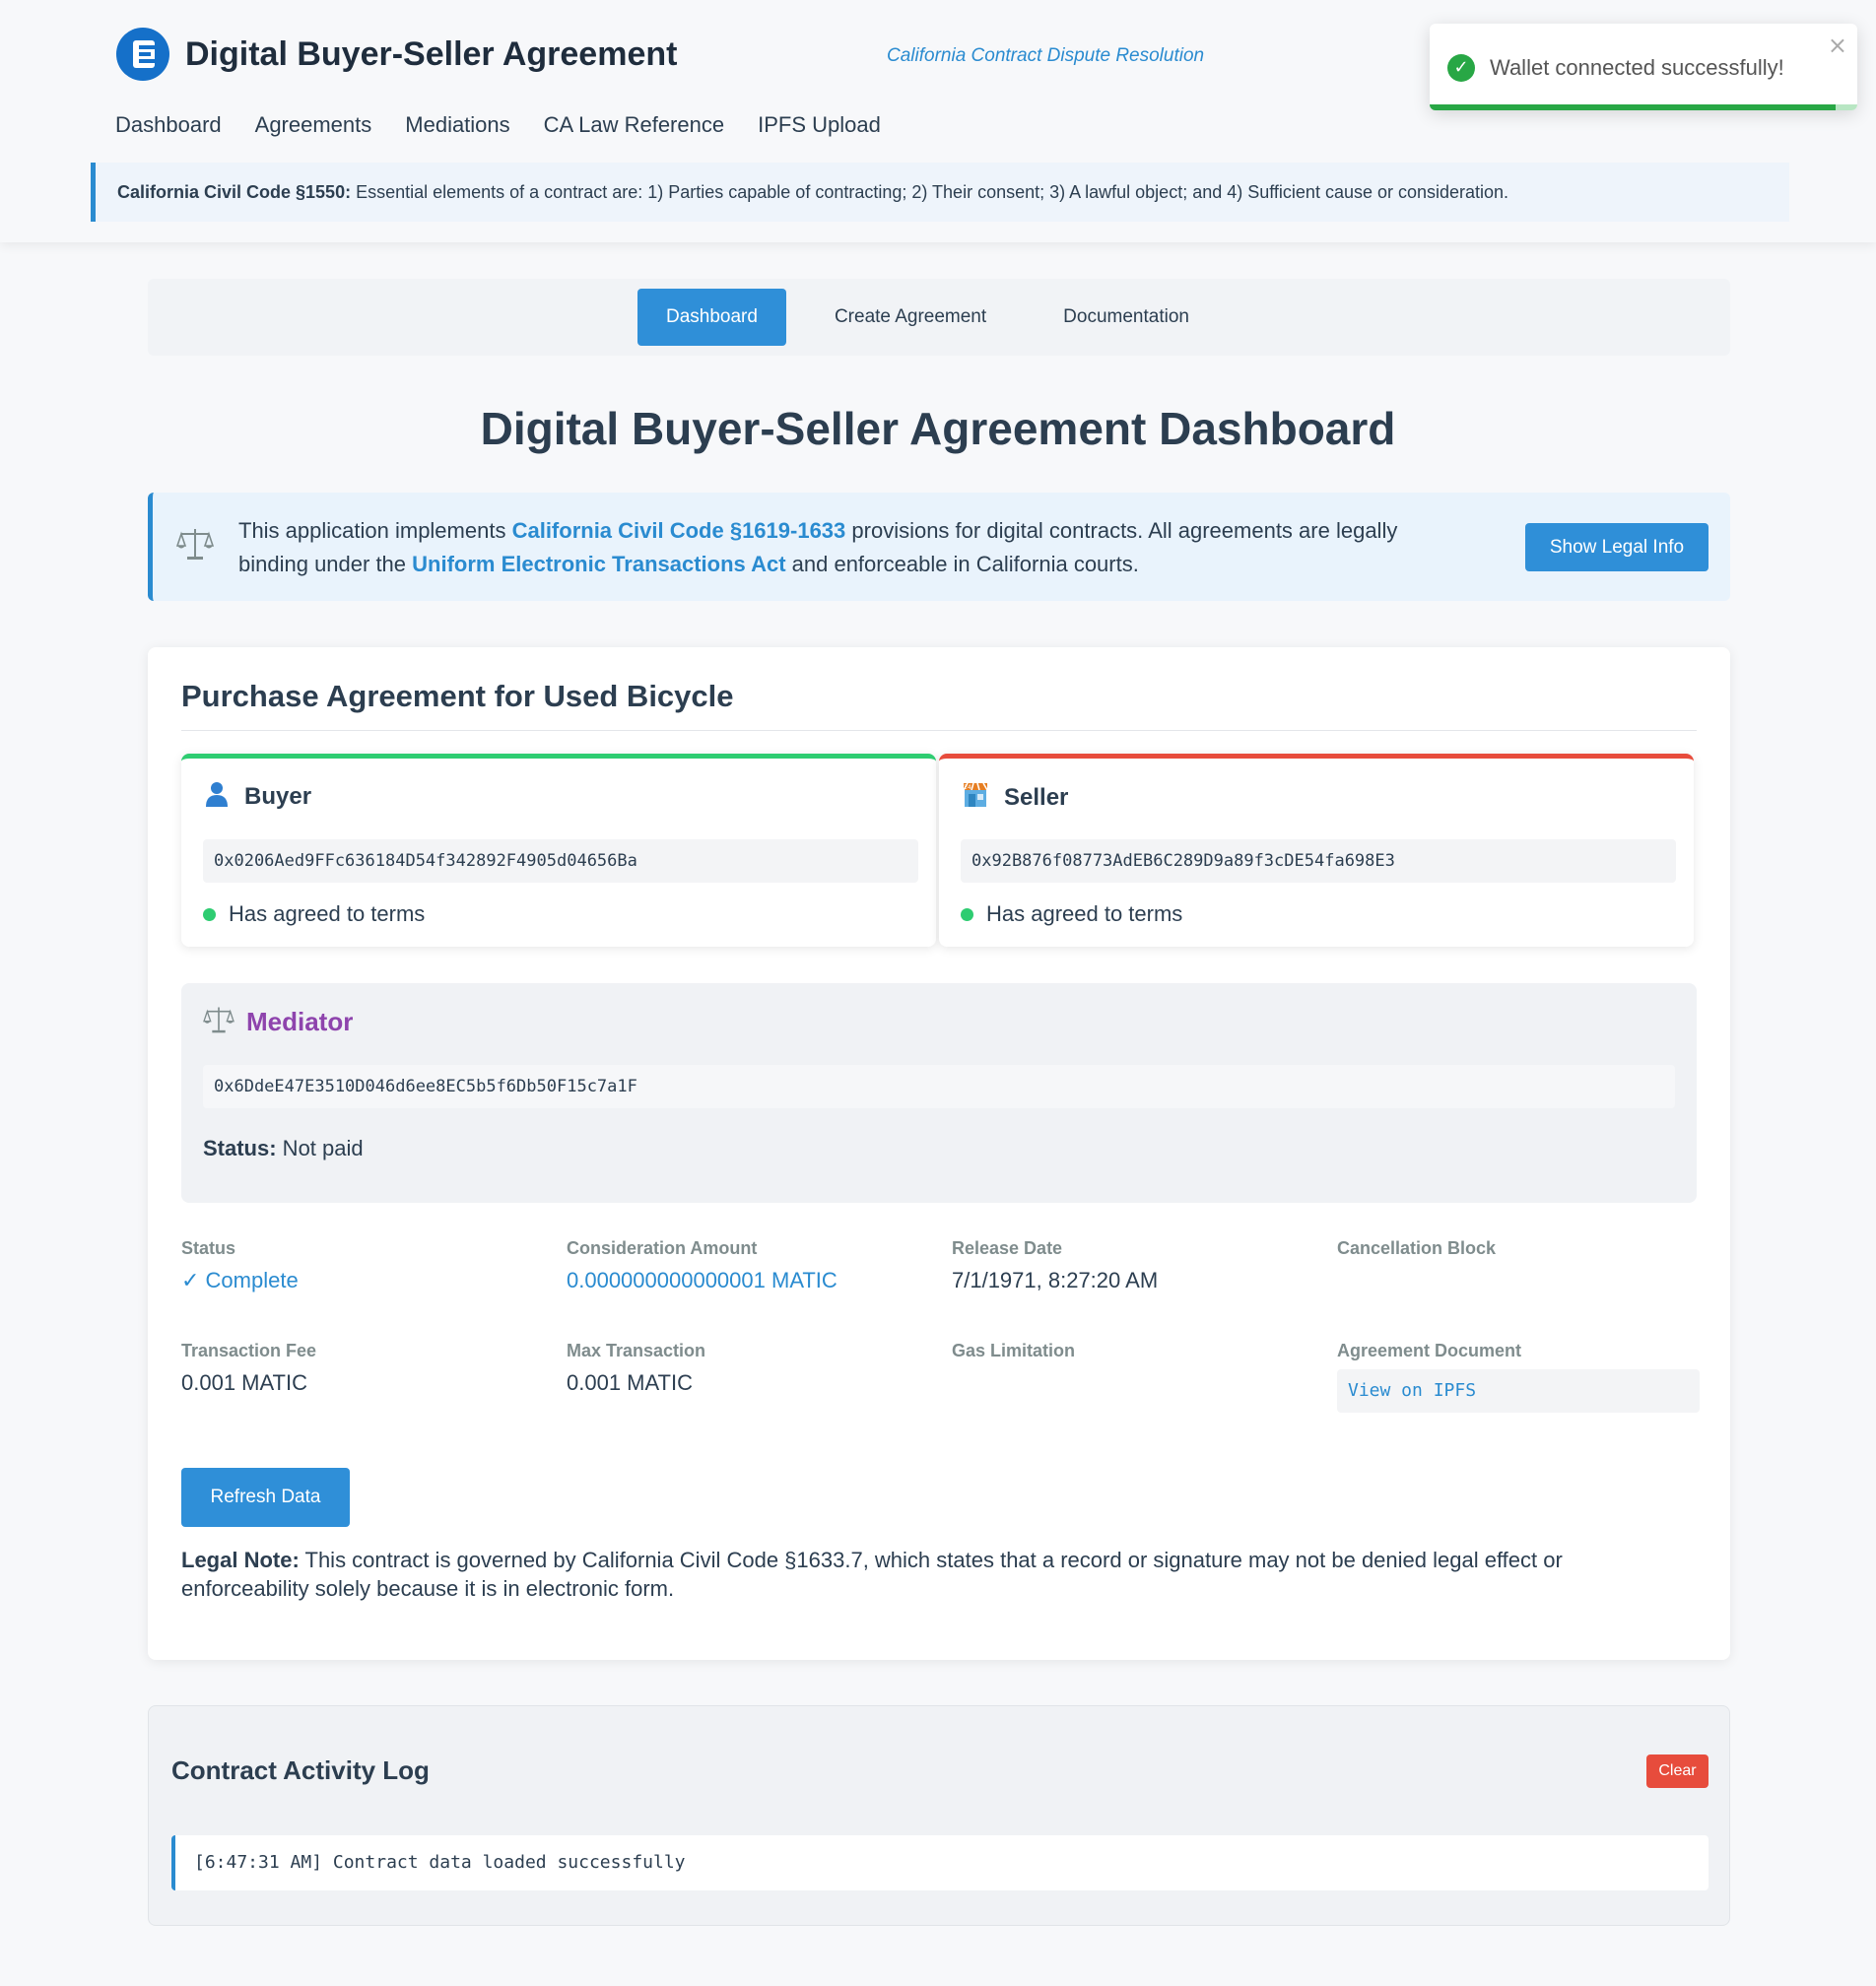 The width and height of the screenshot is (1876, 1986). I want to click on civil-code-label: California Civil Code §1550:, so click(234, 192).